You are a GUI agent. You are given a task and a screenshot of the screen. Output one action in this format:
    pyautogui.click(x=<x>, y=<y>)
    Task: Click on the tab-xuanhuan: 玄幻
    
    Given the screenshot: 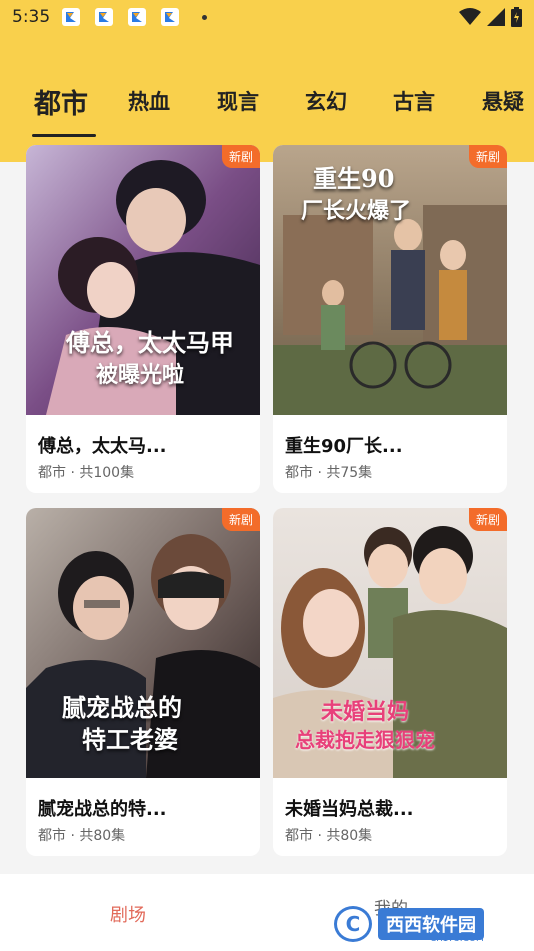 What is the action you would take?
    pyautogui.click(x=326, y=101)
    